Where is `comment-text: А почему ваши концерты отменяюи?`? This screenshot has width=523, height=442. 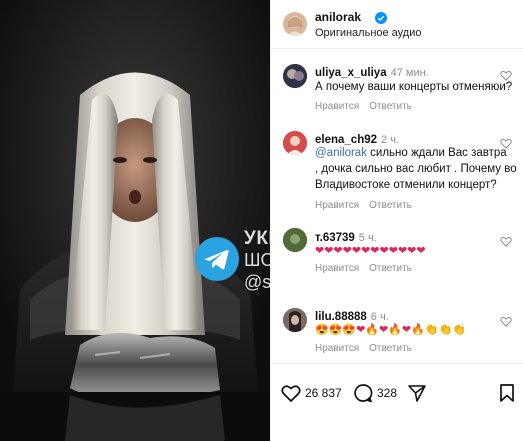
comment-text: А почему ваши концерты отменяюи? is located at coordinates (414, 87).